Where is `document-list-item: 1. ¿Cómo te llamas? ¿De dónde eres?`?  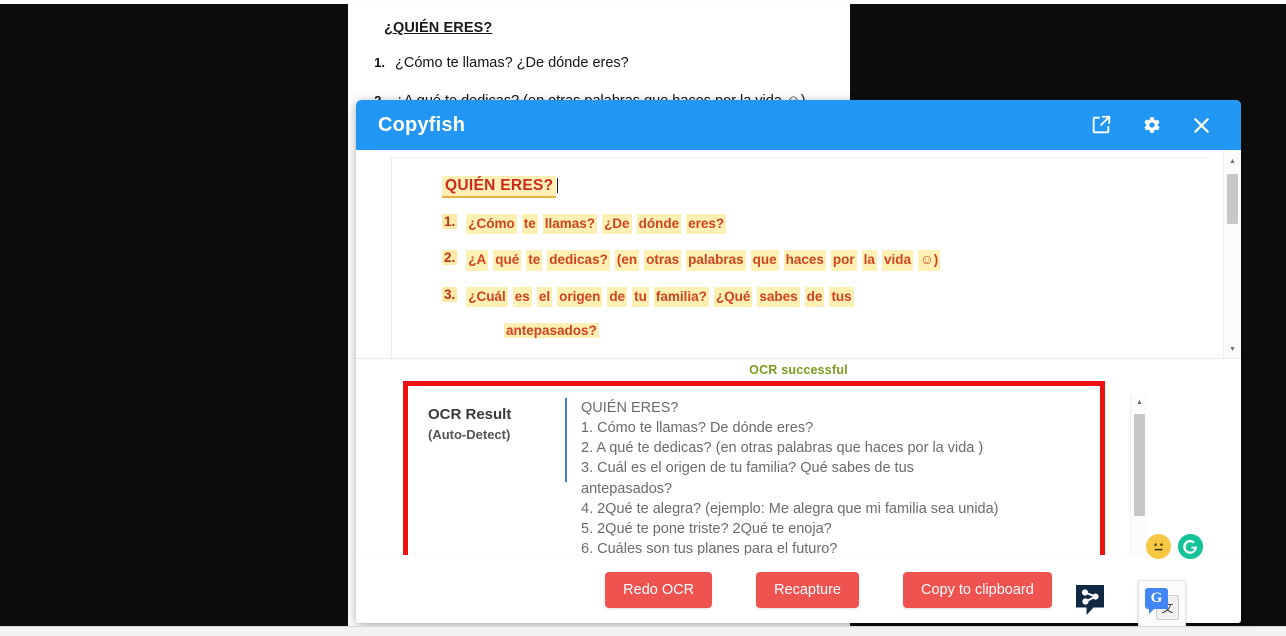
document-list-item: 1. ¿Cómo te llamas? ¿De dónde eres? is located at coordinates (603, 64).